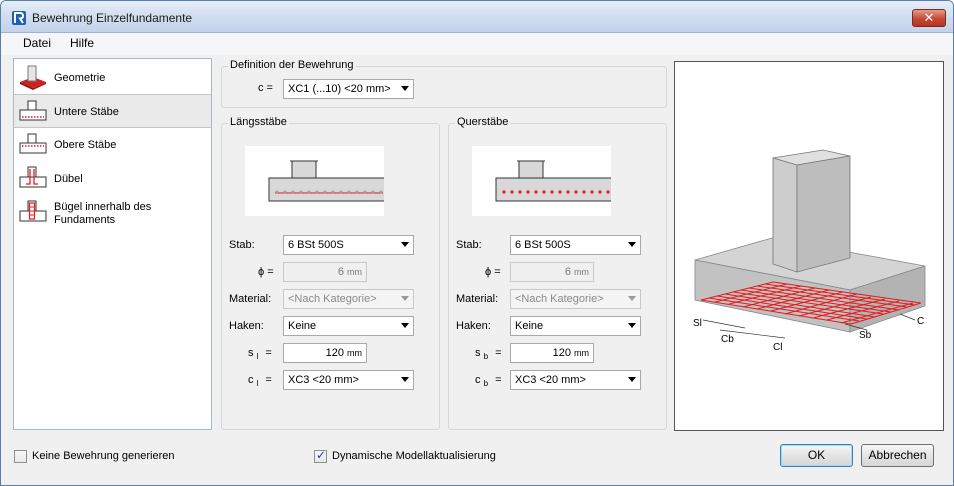 Image resolution: width=954 pixels, height=486 pixels. I want to click on laengs-spacing-symbol: s, so click(251, 353).